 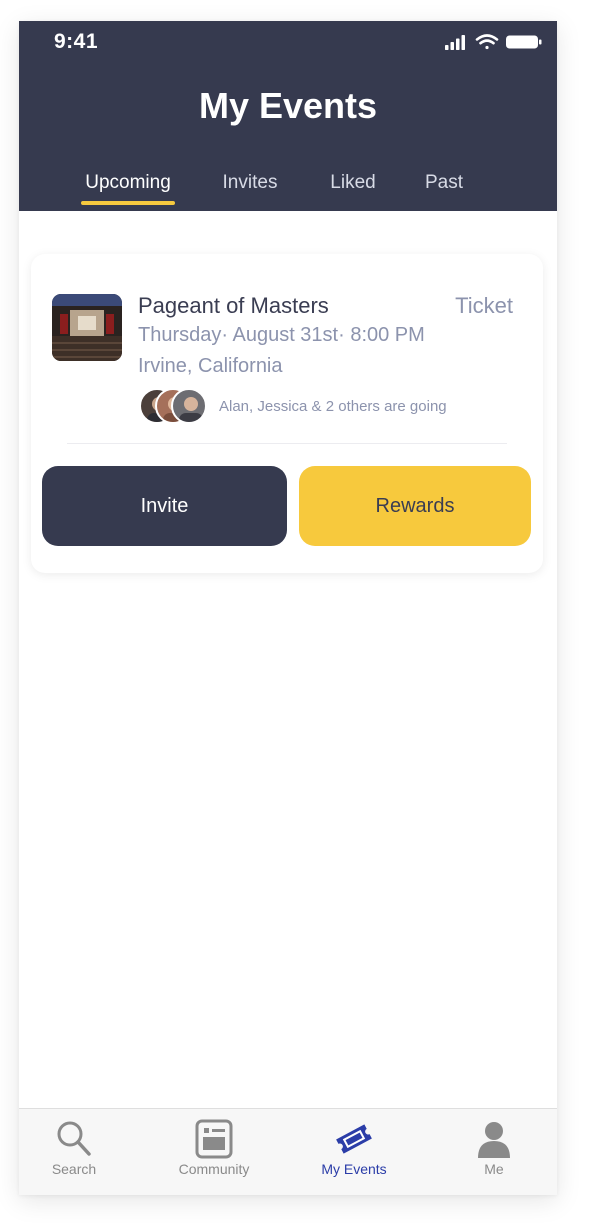 I want to click on nav-item-me: Me, so click(x=494, y=1152).